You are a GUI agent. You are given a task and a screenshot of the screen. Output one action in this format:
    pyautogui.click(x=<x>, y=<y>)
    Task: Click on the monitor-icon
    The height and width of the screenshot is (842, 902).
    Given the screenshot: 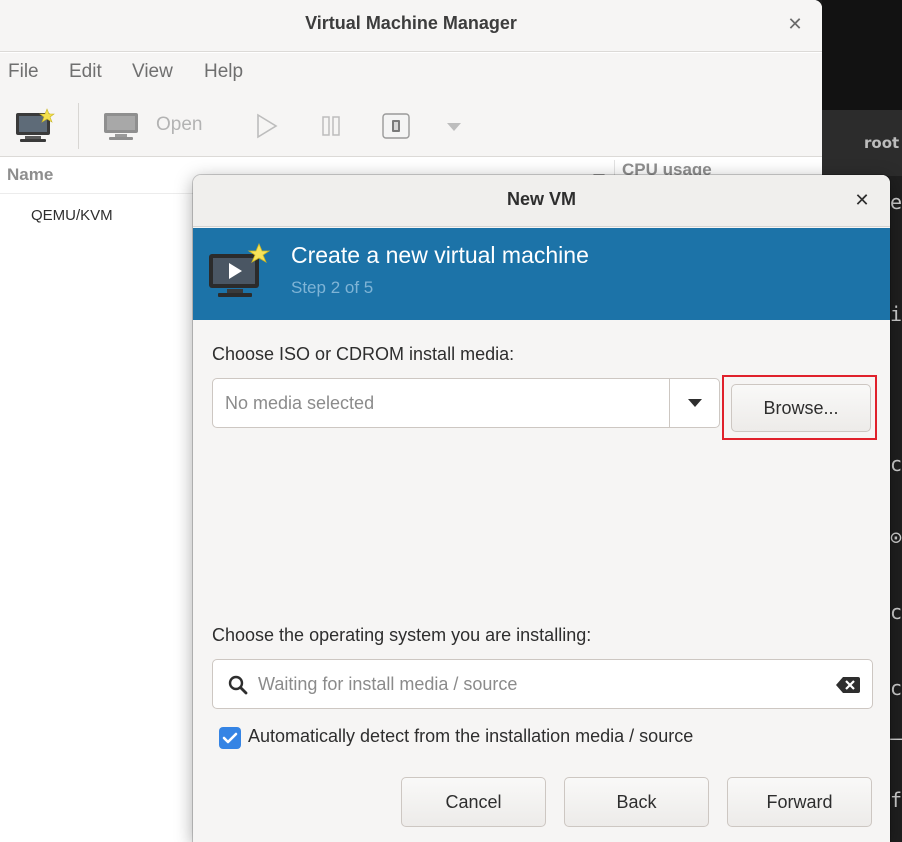 What is the action you would take?
    pyautogui.click(x=121, y=126)
    